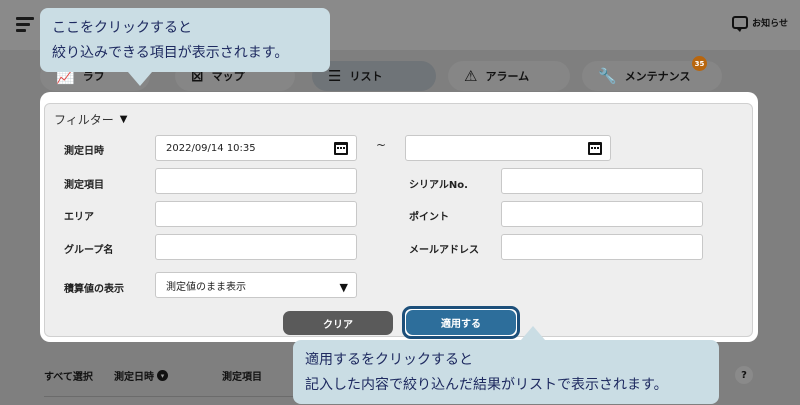  What do you see at coordinates (366, 76) in the screenshot?
I see `tab-label: リスト` at bounding box center [366, 76].